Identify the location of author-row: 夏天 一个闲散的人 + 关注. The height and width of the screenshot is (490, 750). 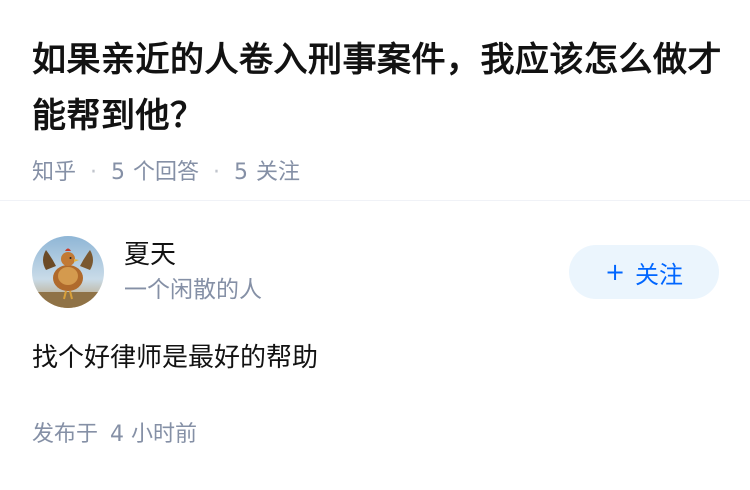
(375, 272).